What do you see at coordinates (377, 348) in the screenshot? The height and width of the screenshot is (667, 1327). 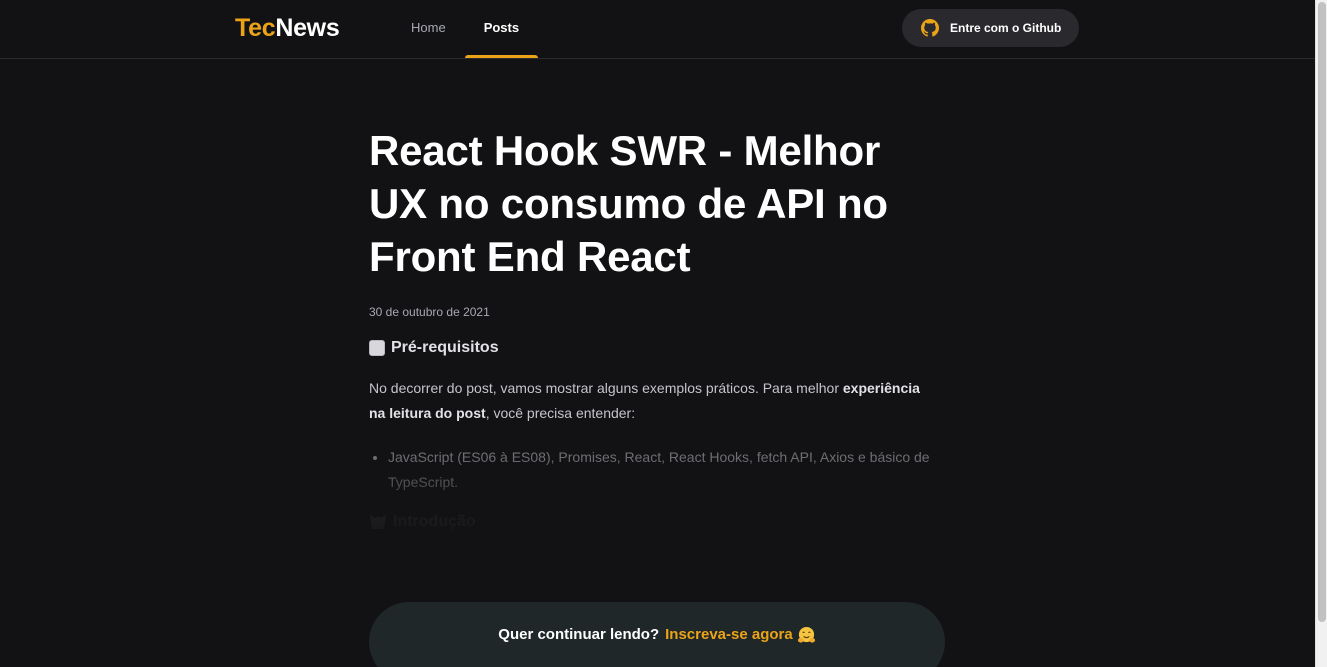 I see `checkbox-icon` at bounding box center [377, 348].